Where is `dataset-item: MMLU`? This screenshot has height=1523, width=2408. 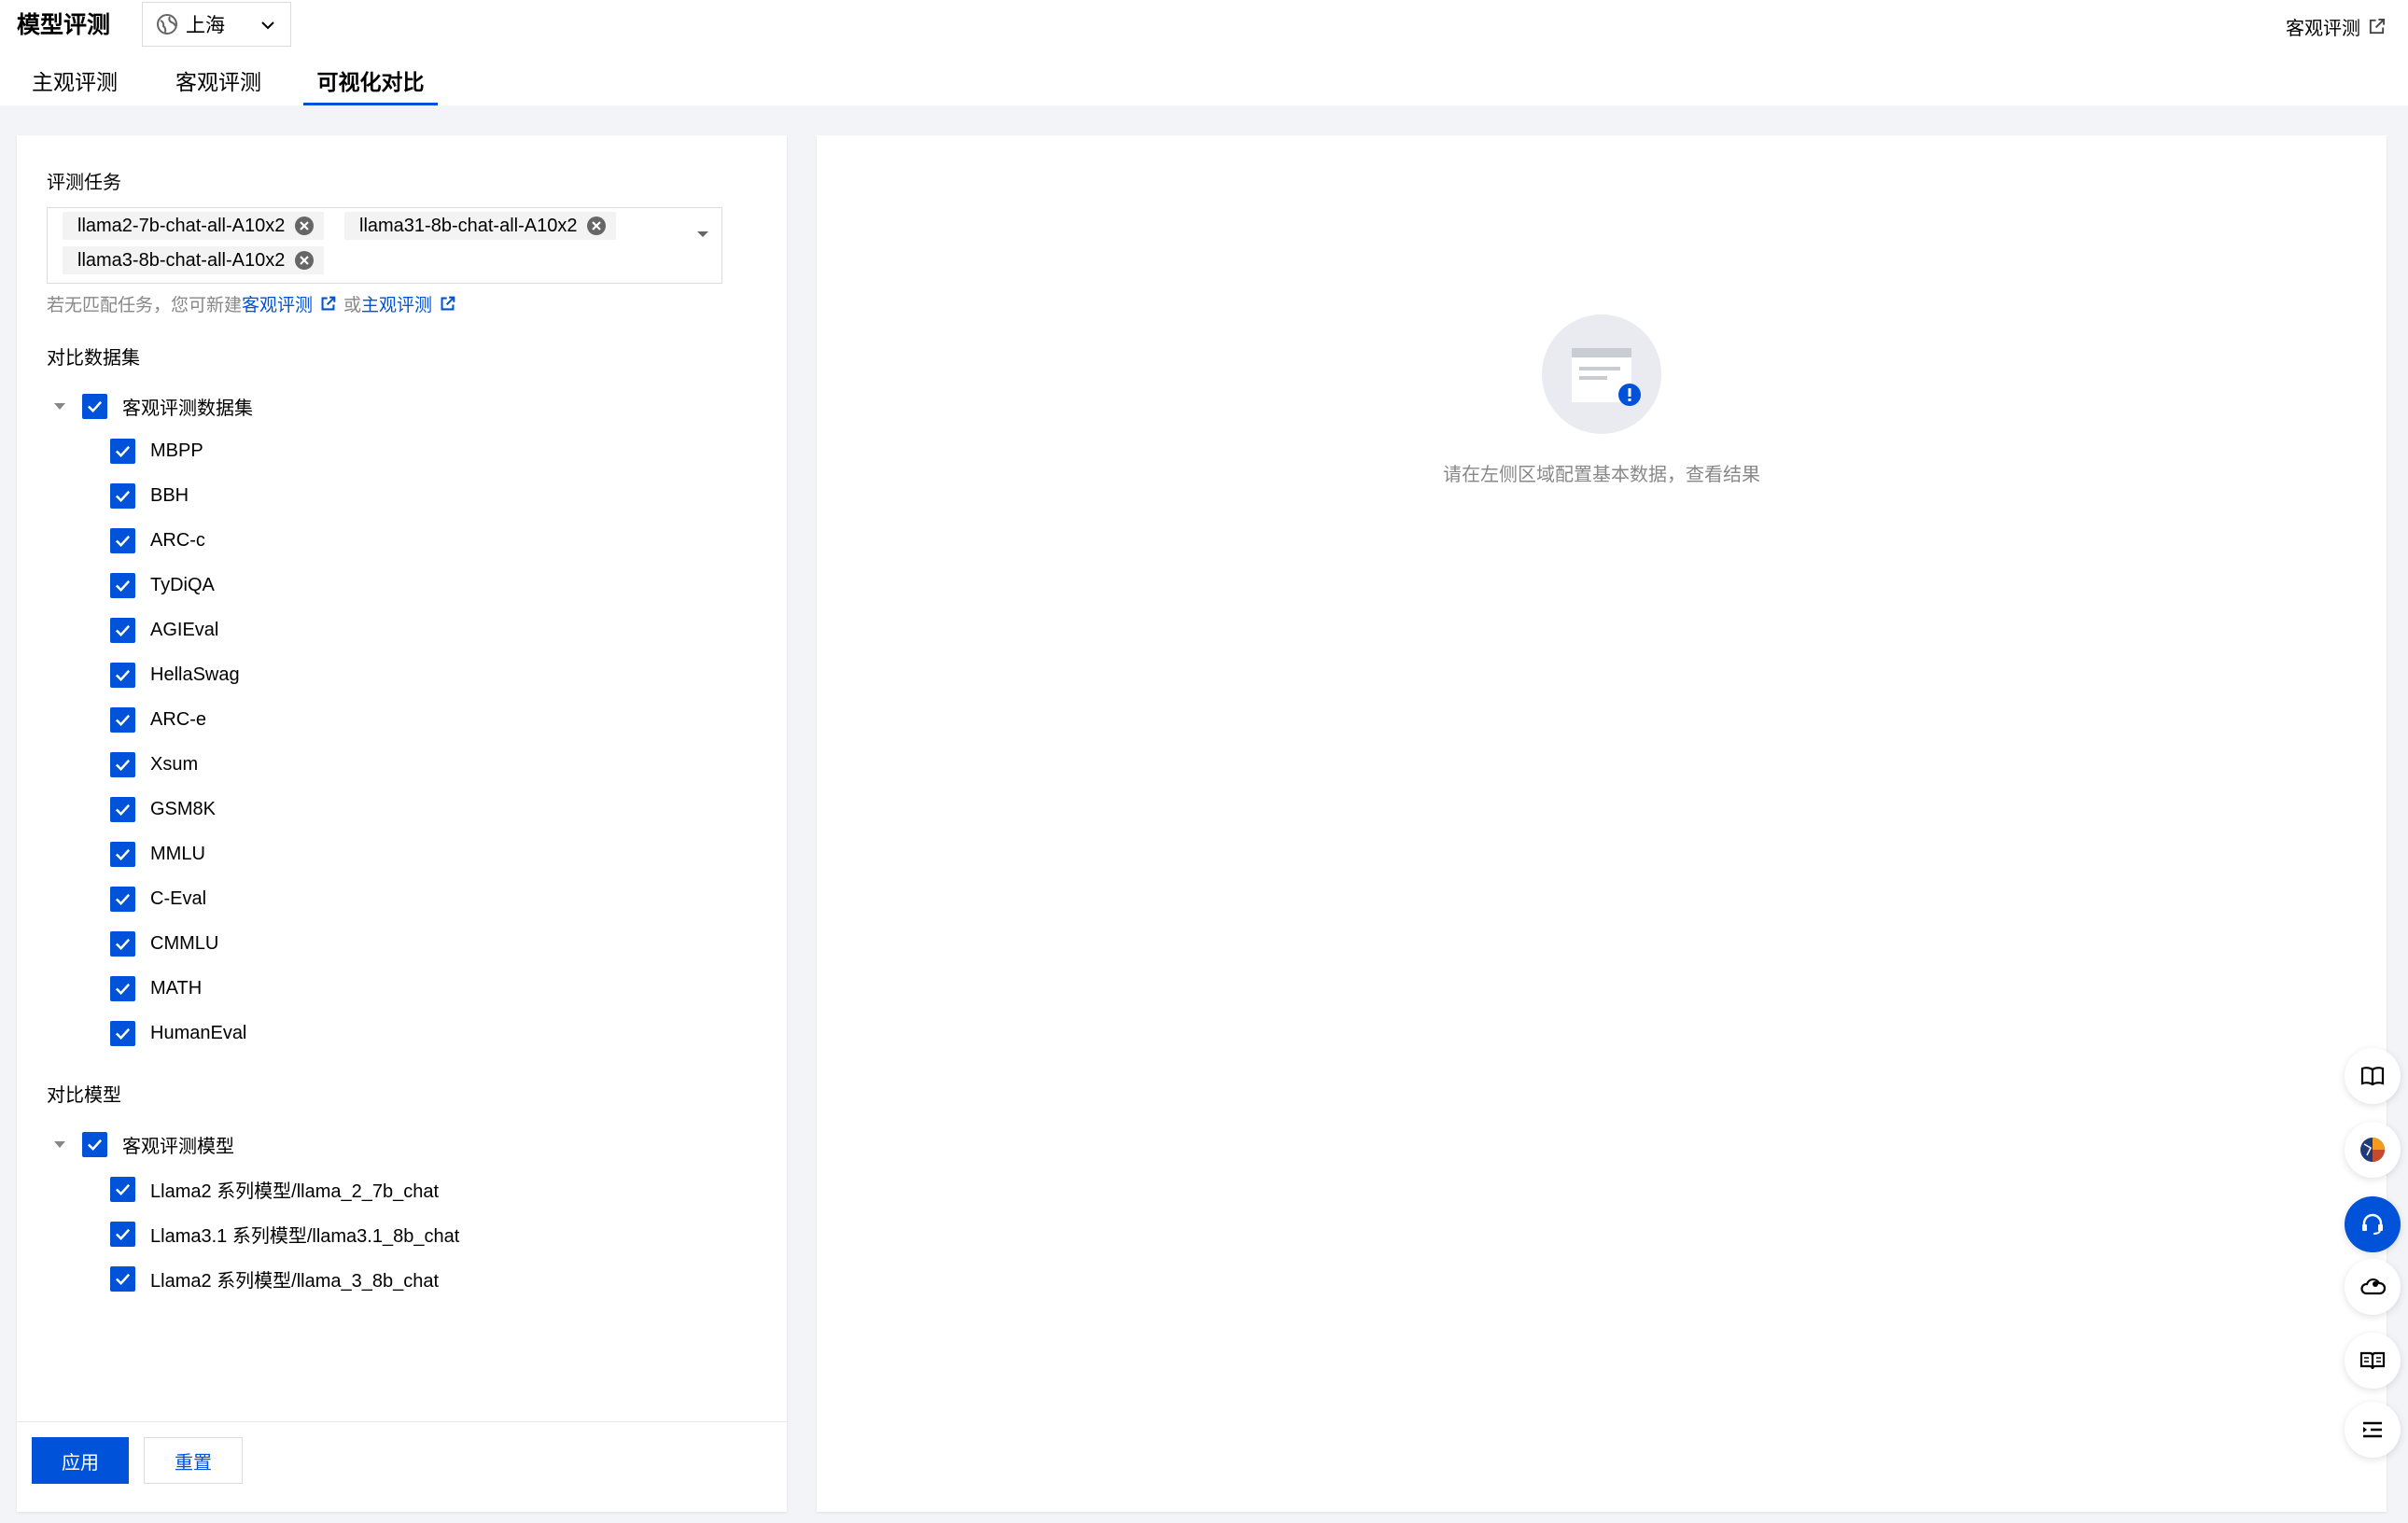 dataset-item: MMLU is located at coordinates (157, 854).